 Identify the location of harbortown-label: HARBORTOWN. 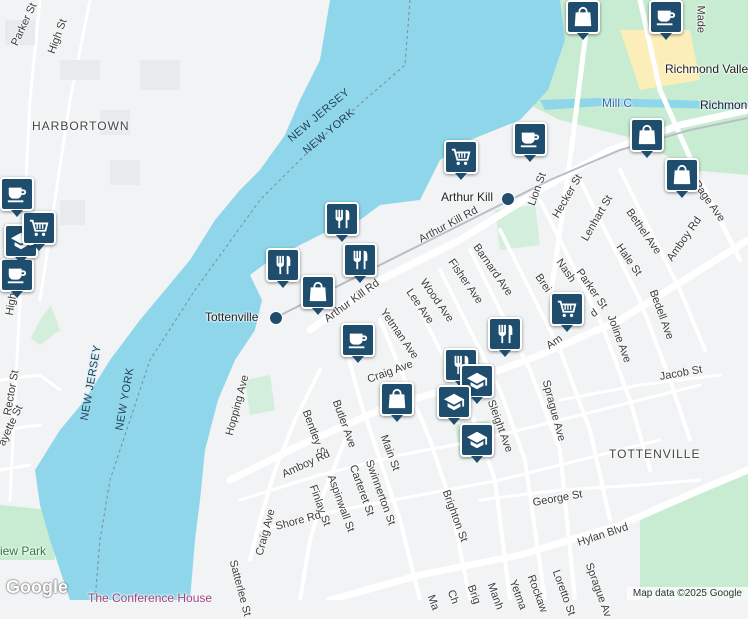
(81, 126).